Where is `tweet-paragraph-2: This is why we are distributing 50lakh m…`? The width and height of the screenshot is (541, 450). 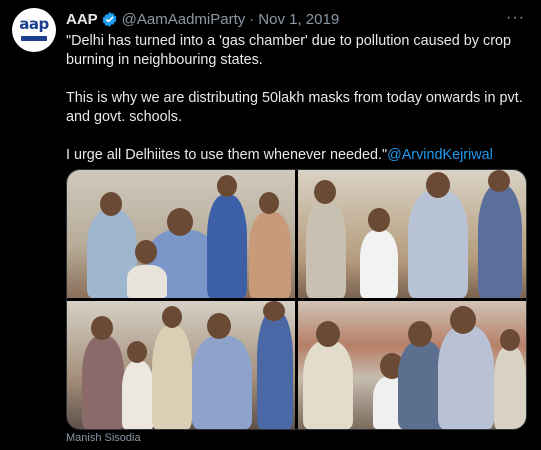 tweet-paragraph-2: This is why we are distributing 50lakh m… is located at coordinates (294, 107).